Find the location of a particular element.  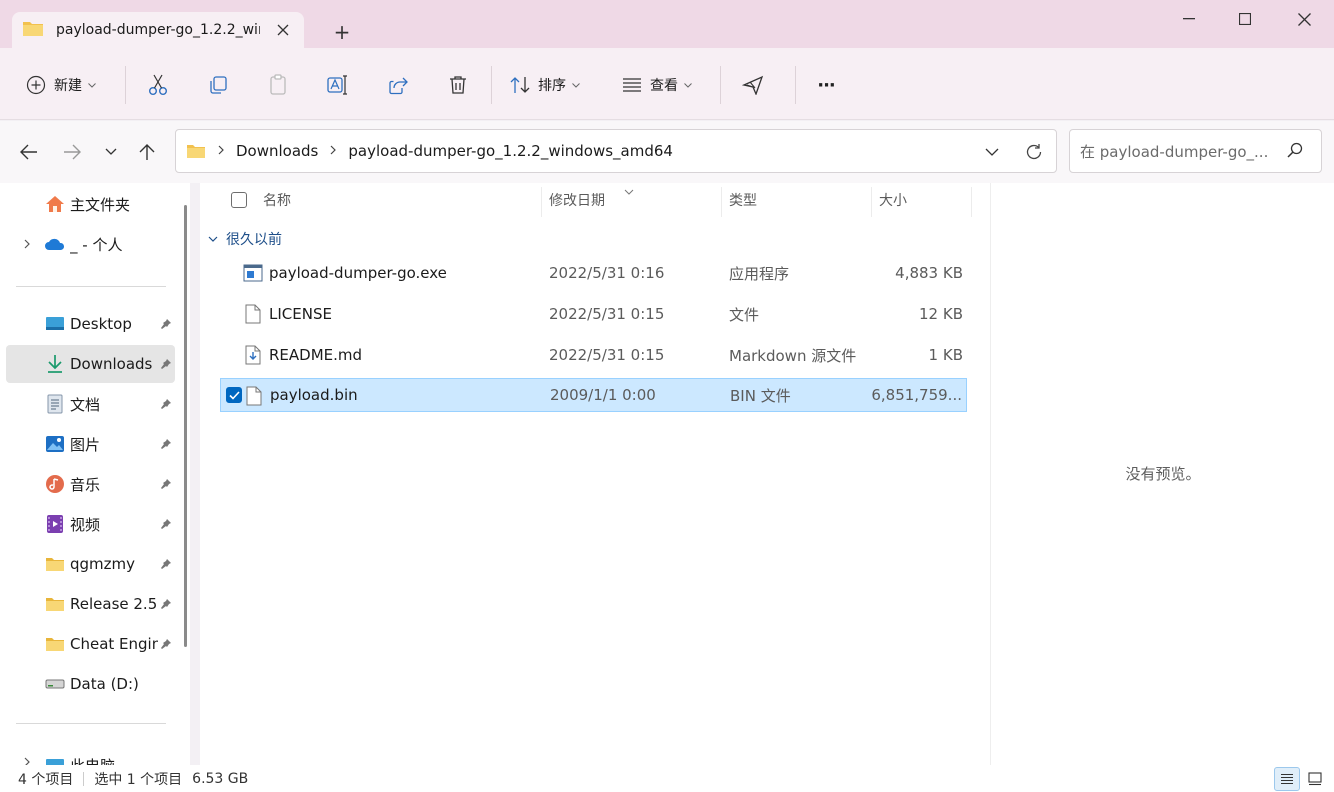

sidebar-item-release: Release 2.5. is located at coordinates (90, 604).